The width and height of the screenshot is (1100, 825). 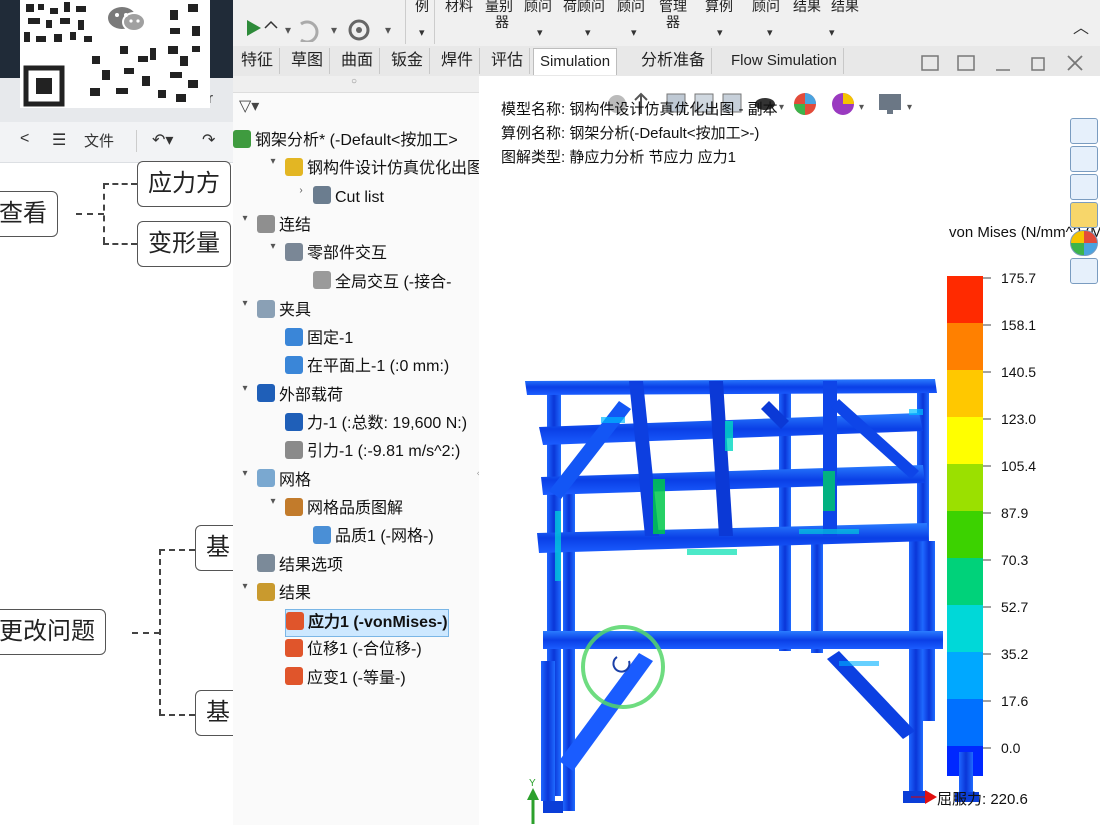 I want to click on tree-item: 全局交互 (-接合-, so click(x=382, y=283).